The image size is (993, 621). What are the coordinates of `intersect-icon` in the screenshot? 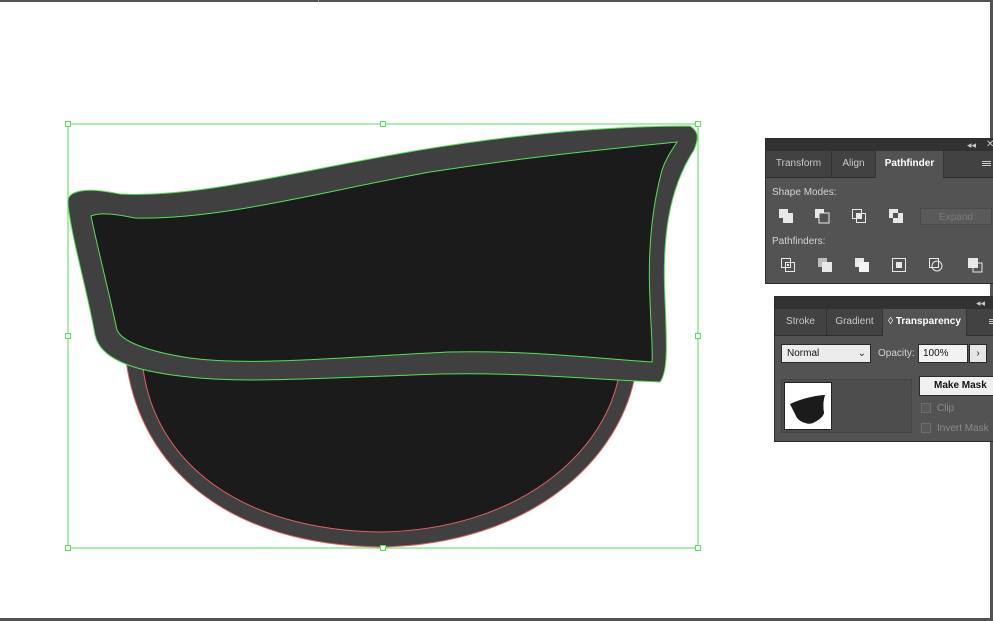 It's located at (859, 216).